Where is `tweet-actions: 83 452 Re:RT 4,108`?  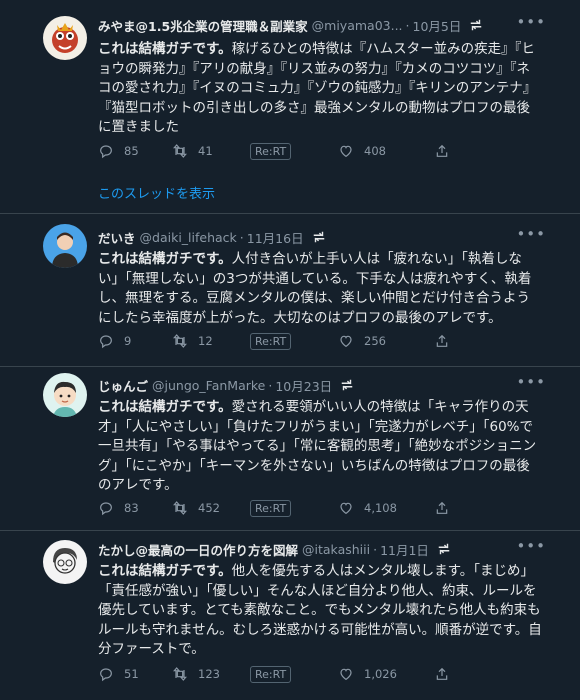 tweet-actions: 83 452 Re:RT 4,108 is located at coordinates (298, 508).